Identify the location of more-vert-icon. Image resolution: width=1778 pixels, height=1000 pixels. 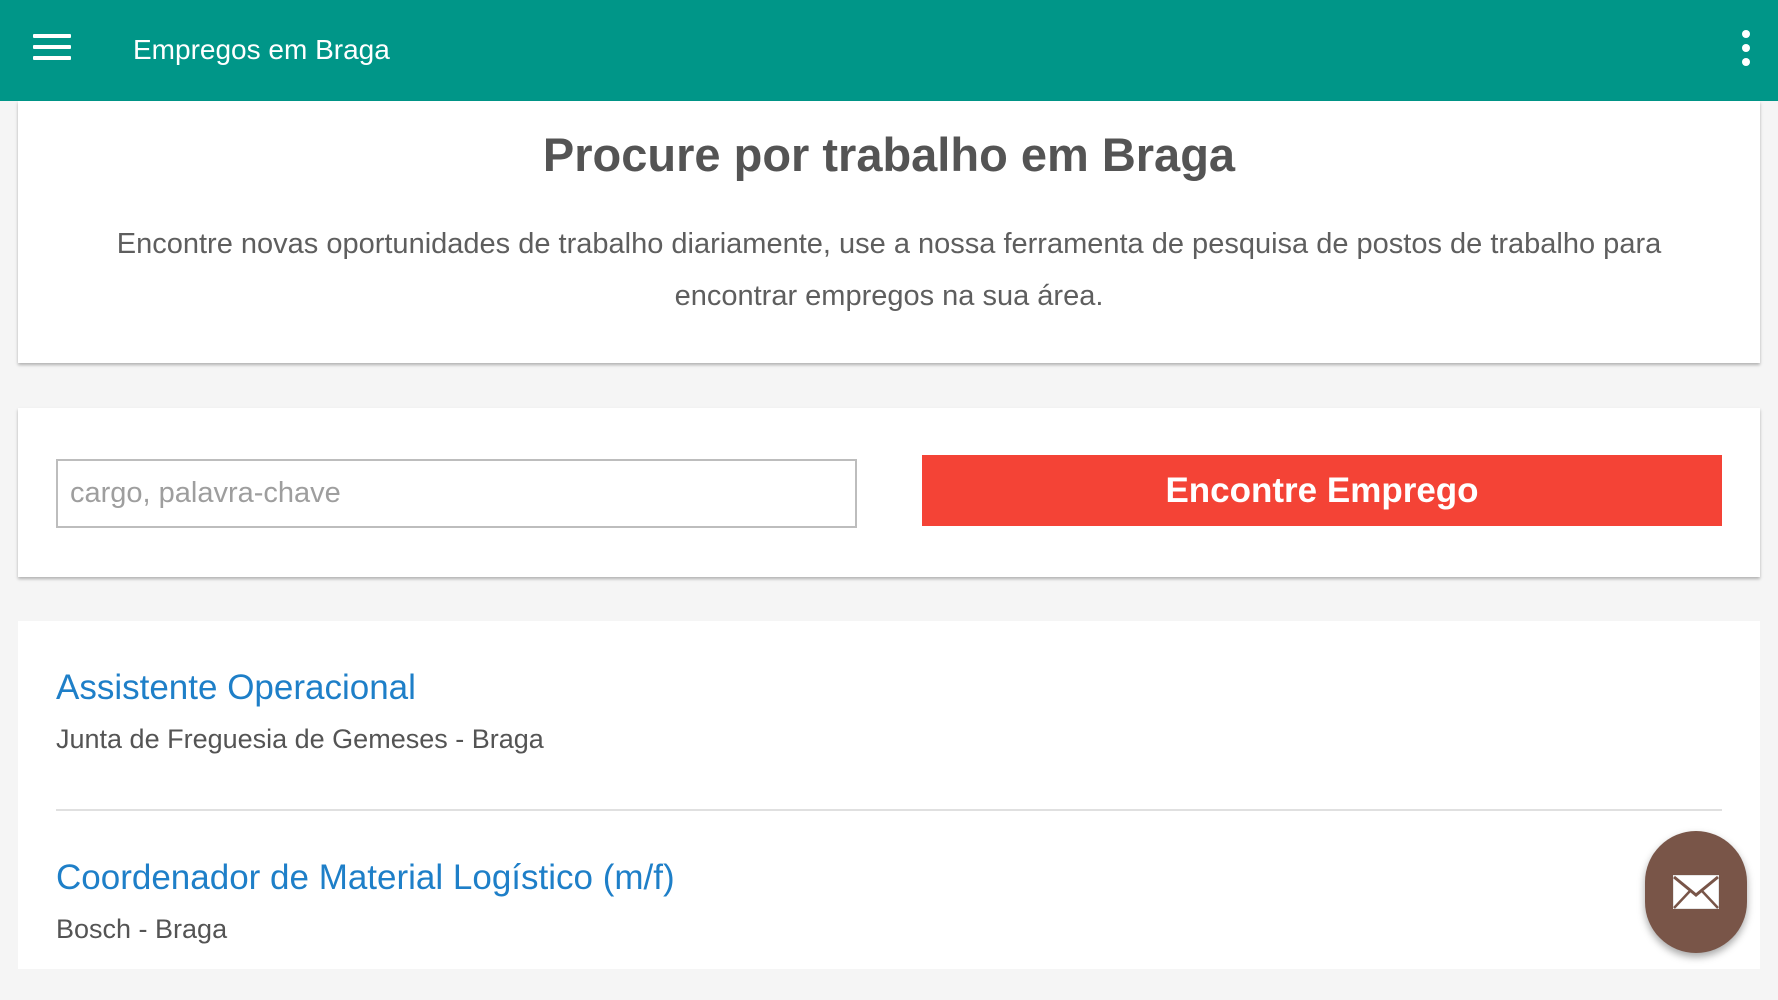
(1746, 34).